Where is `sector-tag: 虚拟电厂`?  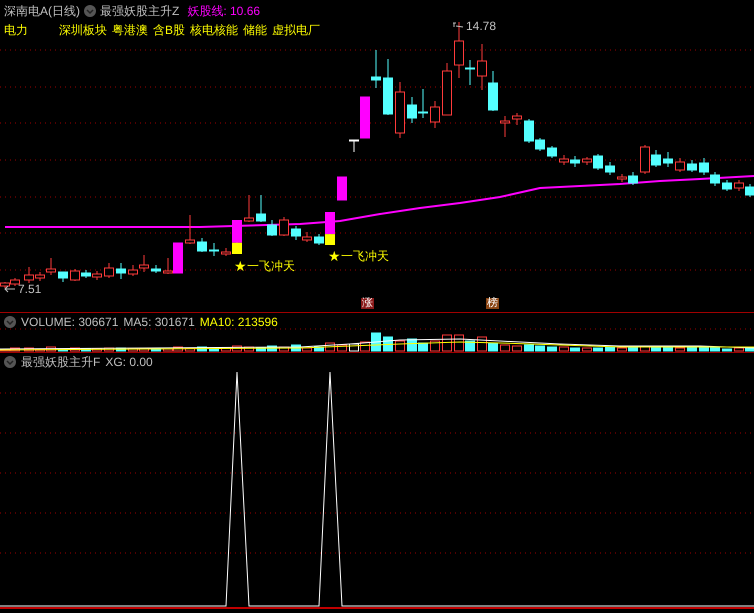
sector-tag: 虚拟电厂 is located at coordinates (296, 30).